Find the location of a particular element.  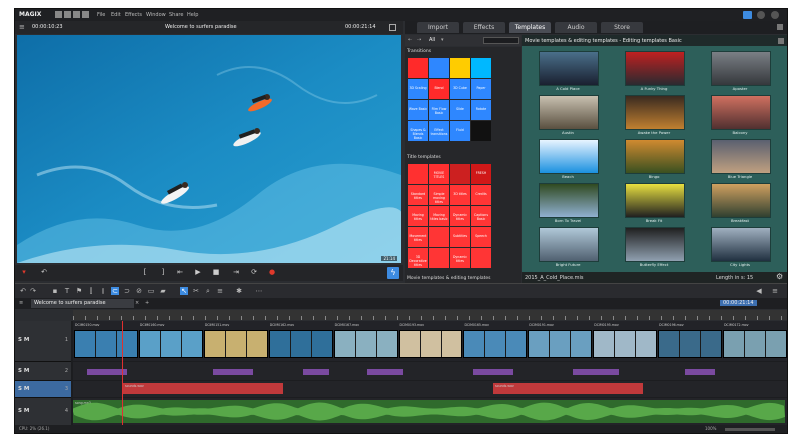

library-tile: Rotate is located at coordinates (481, 110).